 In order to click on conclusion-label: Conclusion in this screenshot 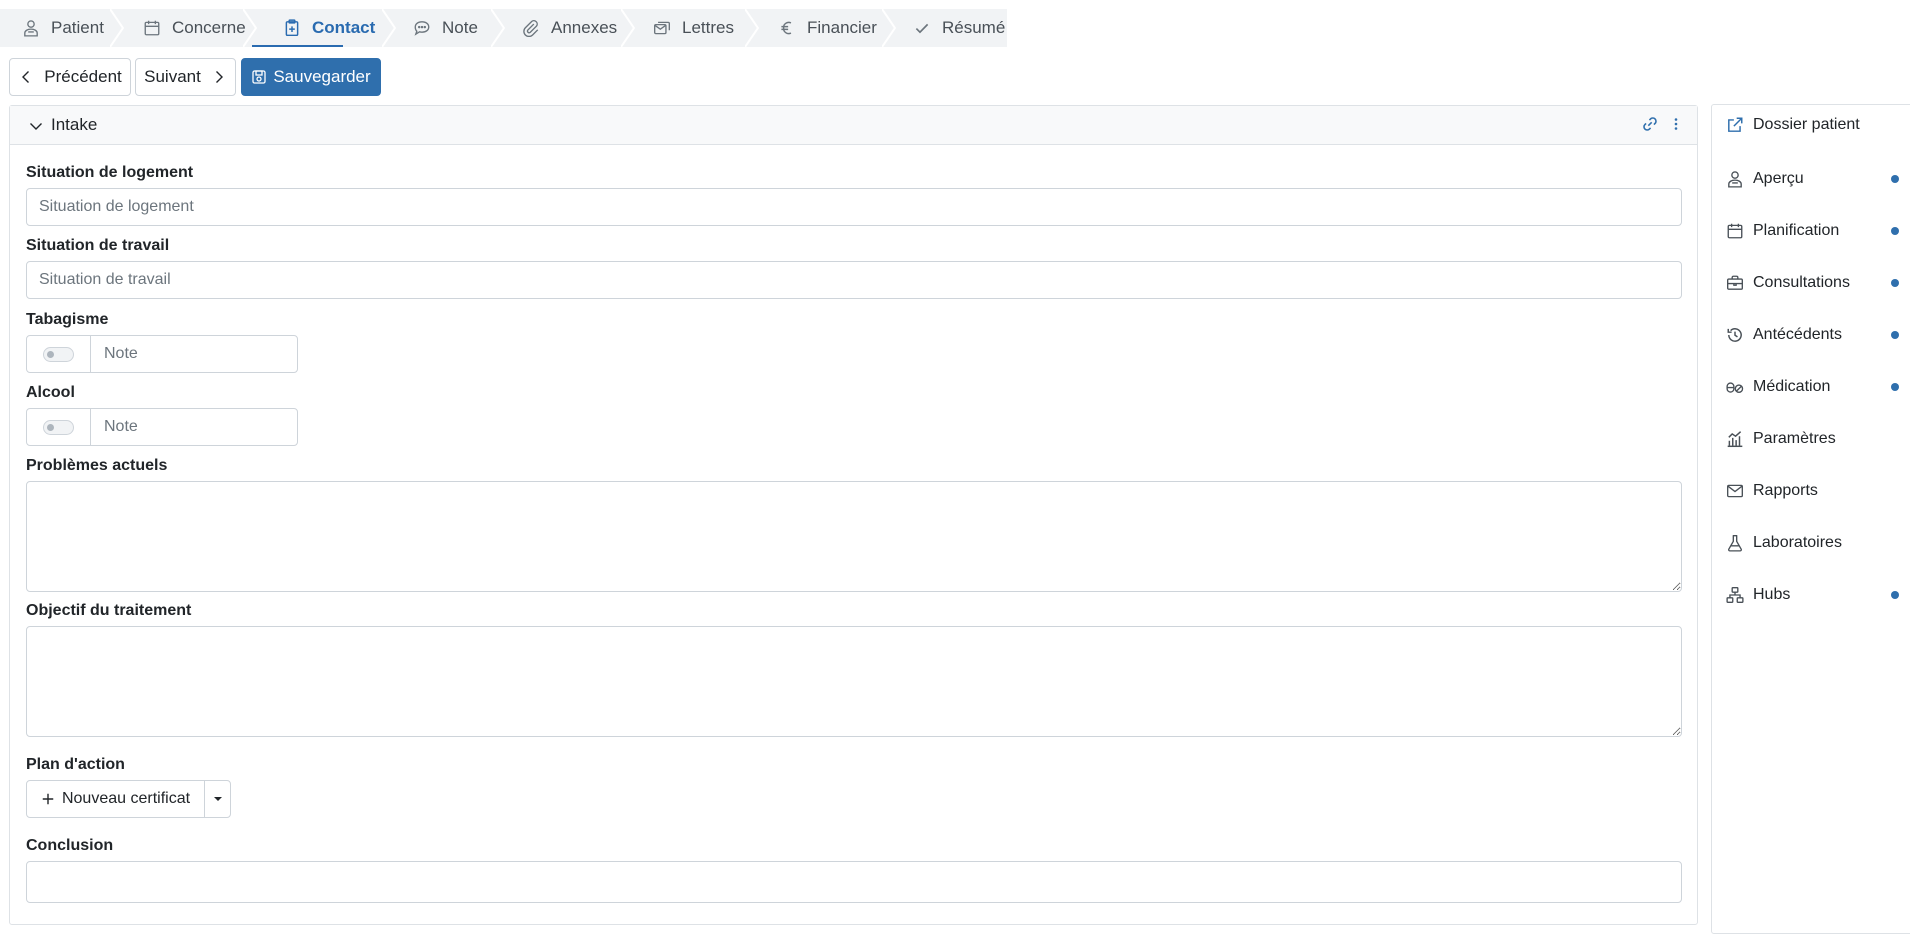, I will do `click(70, 845)`.